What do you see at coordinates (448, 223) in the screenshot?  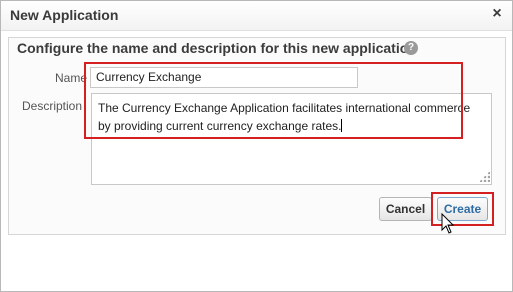 I see `mouse-pointer-icon` at bounding box center [448, 223].